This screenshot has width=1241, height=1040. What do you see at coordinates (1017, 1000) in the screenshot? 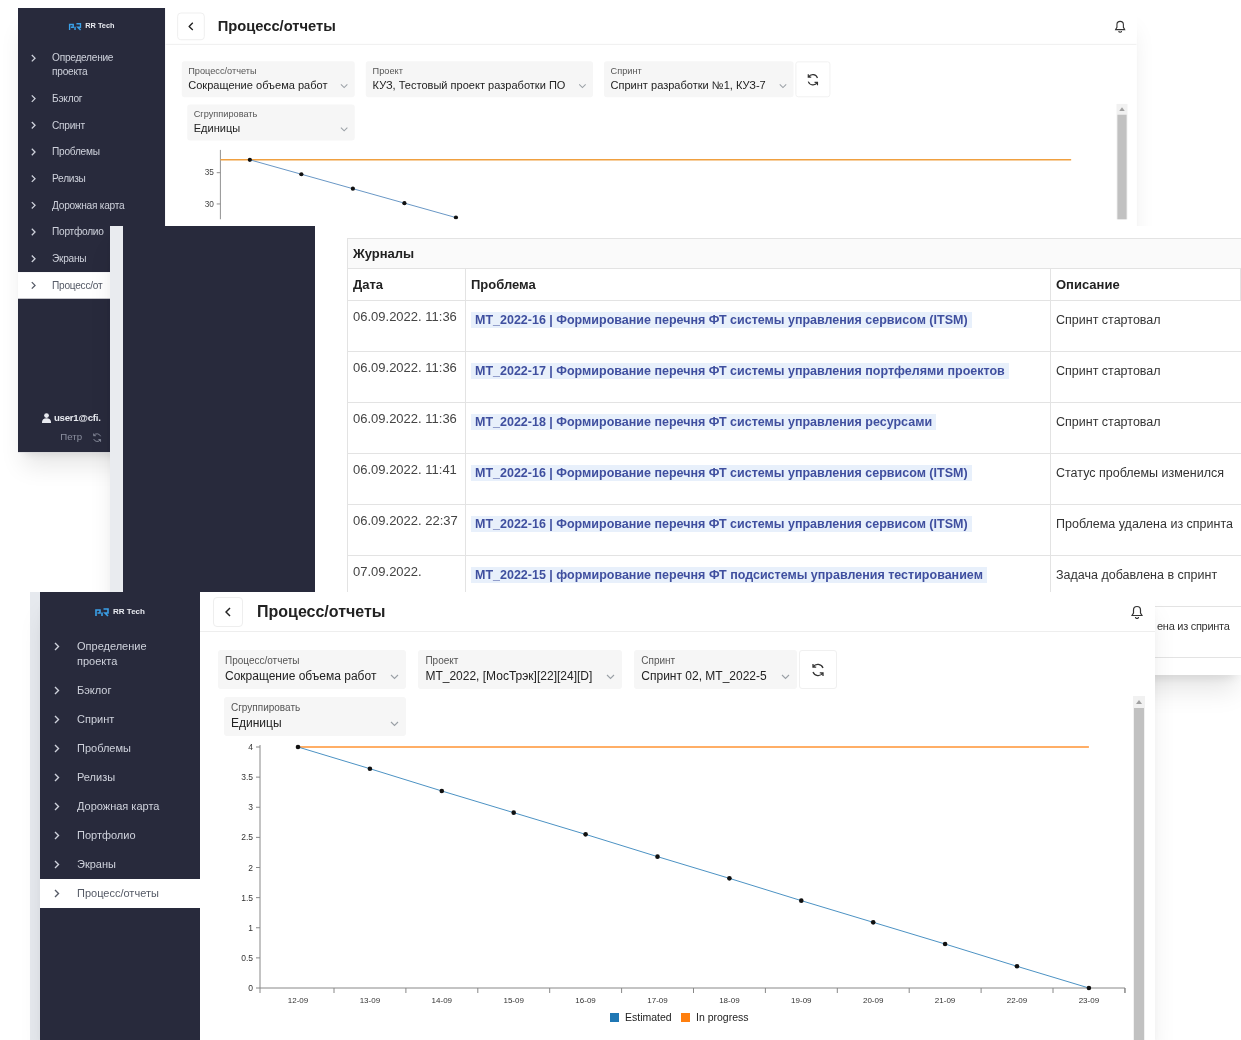
I see `axis-label: 22-09` at bounding box center [1017, 1000].